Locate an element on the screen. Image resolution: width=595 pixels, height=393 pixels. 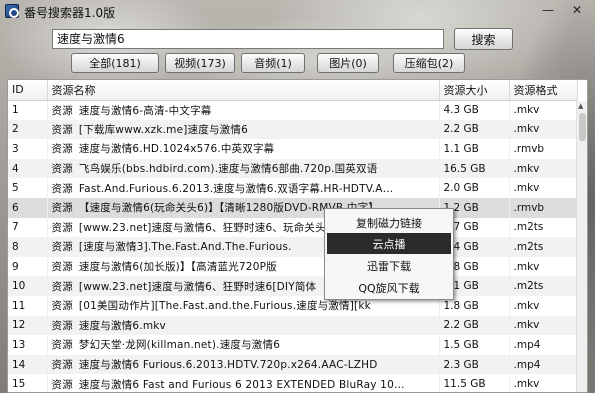
menu-item-cloud-play: 云点播 is located at coordinates (389, 243).